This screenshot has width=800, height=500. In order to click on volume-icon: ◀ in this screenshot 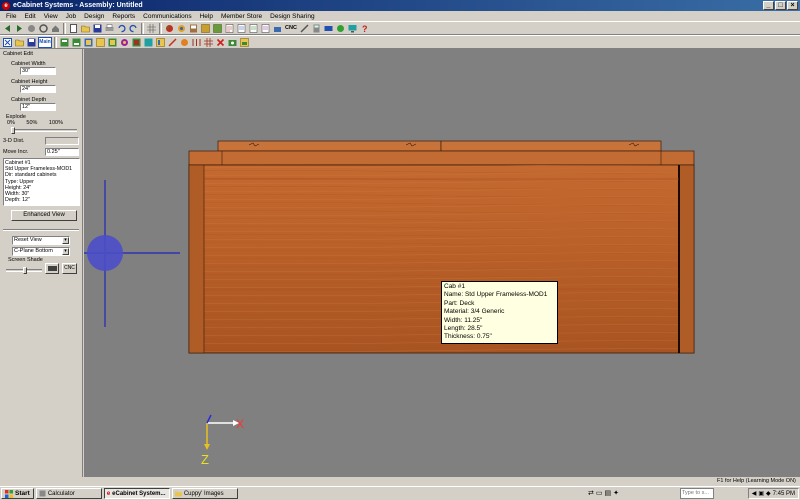, I will do `click(754, 493)`.